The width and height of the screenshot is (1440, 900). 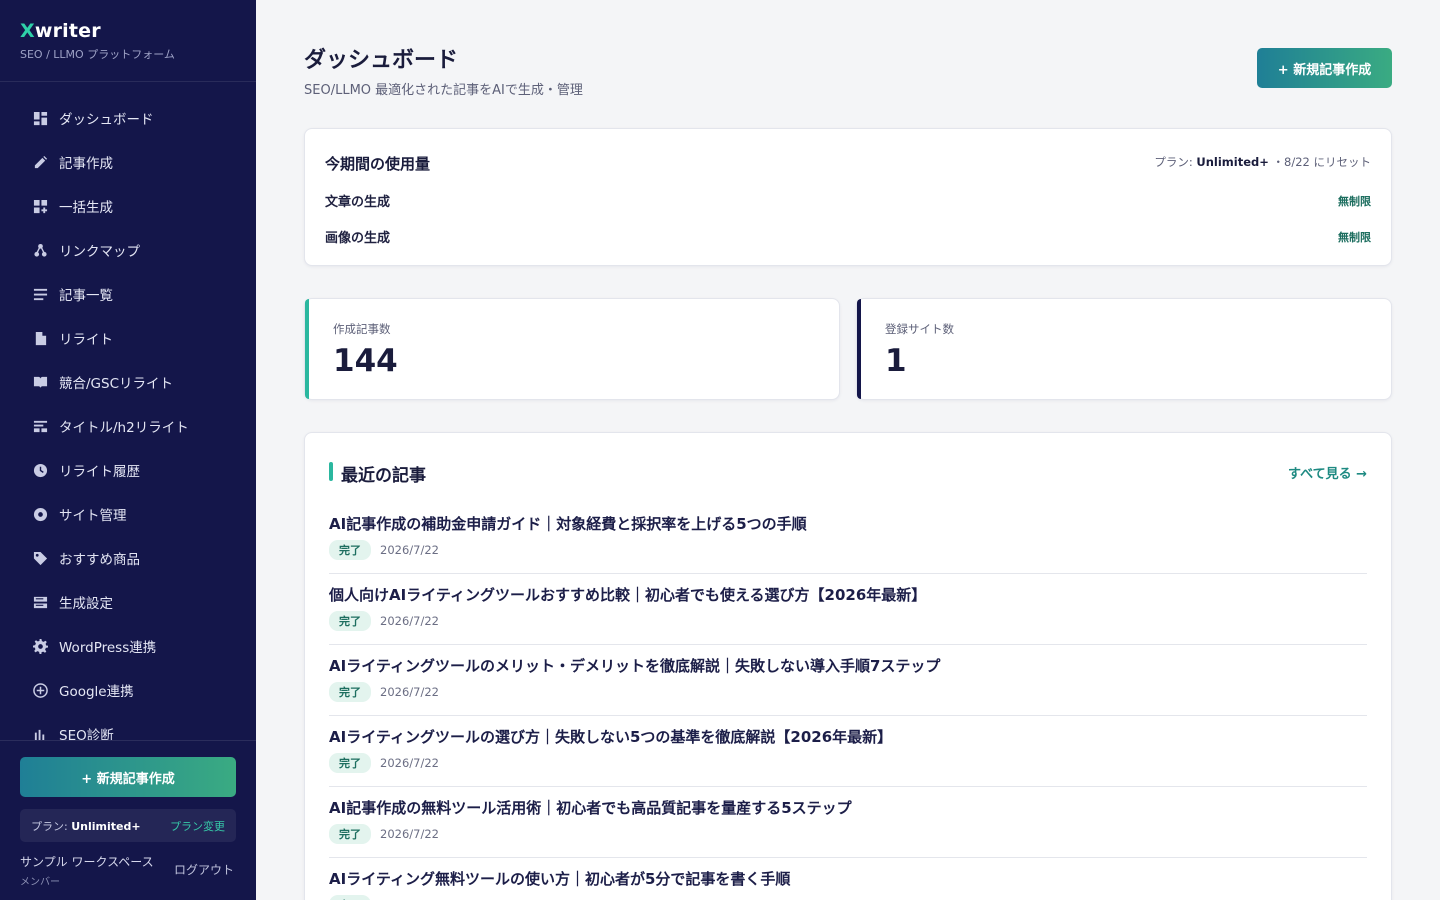 I want to click on sidebar-item-bar-chart: SEO診断, so click(x=130, y=726).